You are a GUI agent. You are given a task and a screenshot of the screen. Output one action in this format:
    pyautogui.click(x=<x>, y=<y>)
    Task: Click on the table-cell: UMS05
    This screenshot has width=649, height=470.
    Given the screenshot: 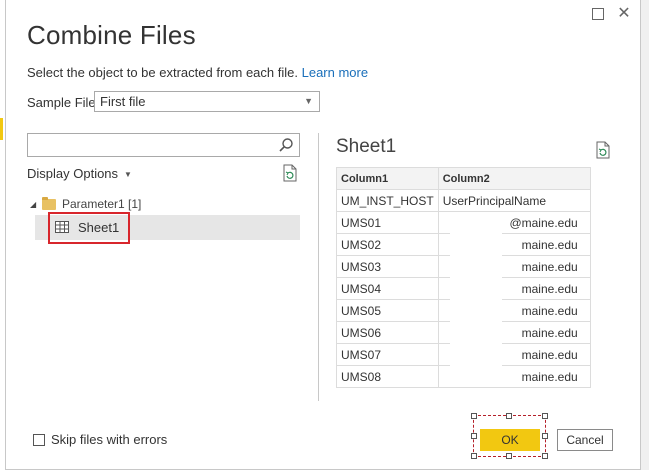 What is the action you would take?
    pyautogui.click(x=387, y=310)
    